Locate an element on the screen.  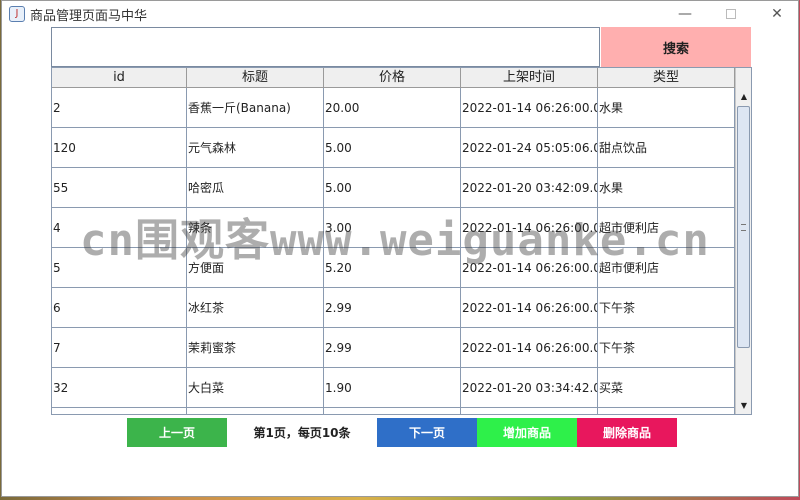
scroll-up-icon: ▲ is located at coordinates (743, 96).